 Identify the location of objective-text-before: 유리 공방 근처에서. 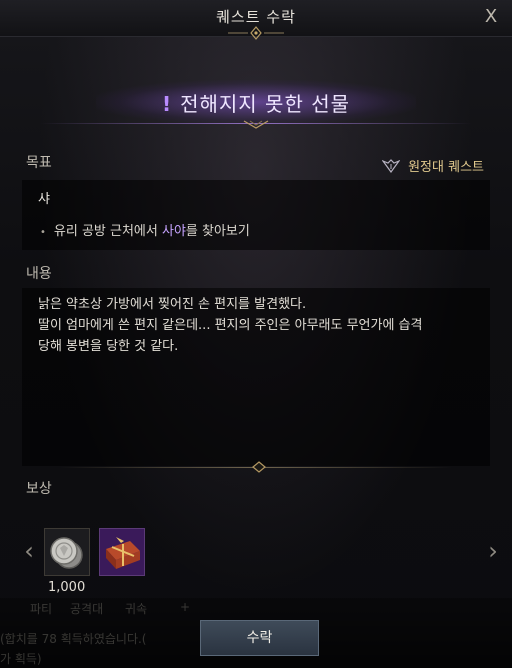
(107, 231).